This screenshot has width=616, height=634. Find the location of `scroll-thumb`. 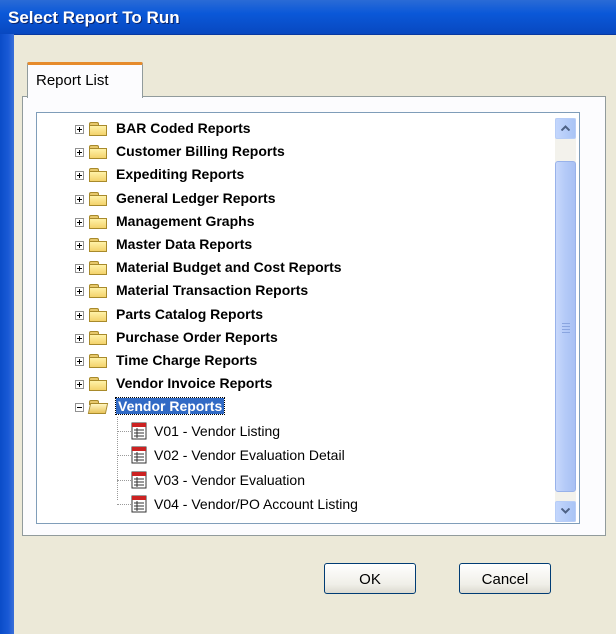

scroll-thumb is located at coordinates (565, 326).